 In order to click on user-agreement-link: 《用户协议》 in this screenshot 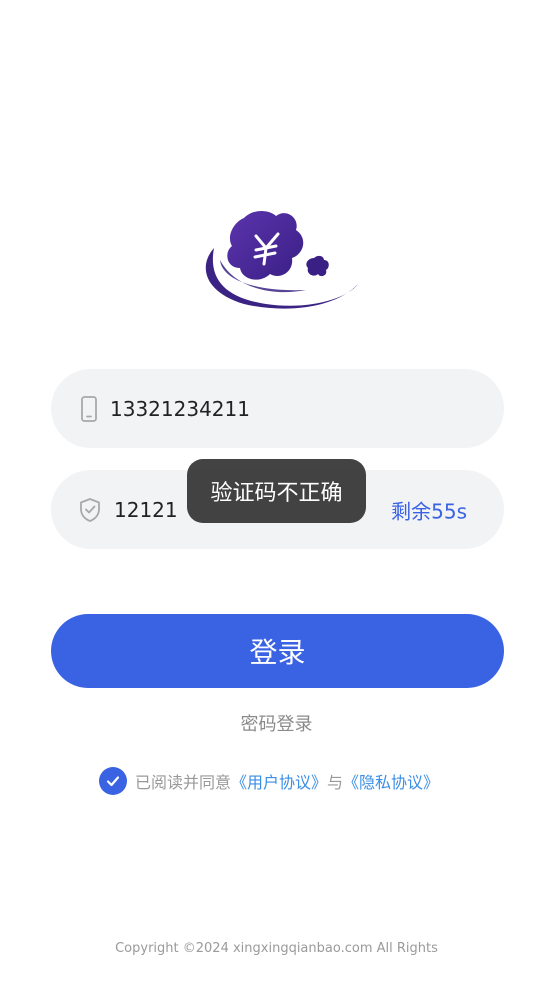, I will do `click(279, 781)`.